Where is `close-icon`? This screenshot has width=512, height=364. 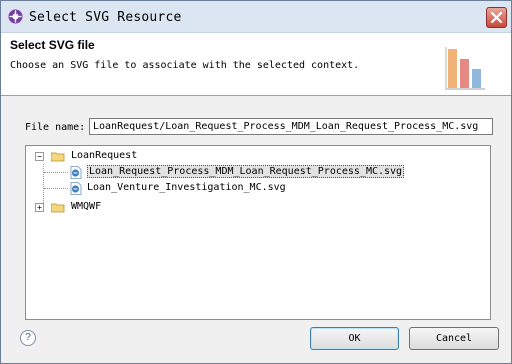 close-icon is located at coordinates (496, 17).